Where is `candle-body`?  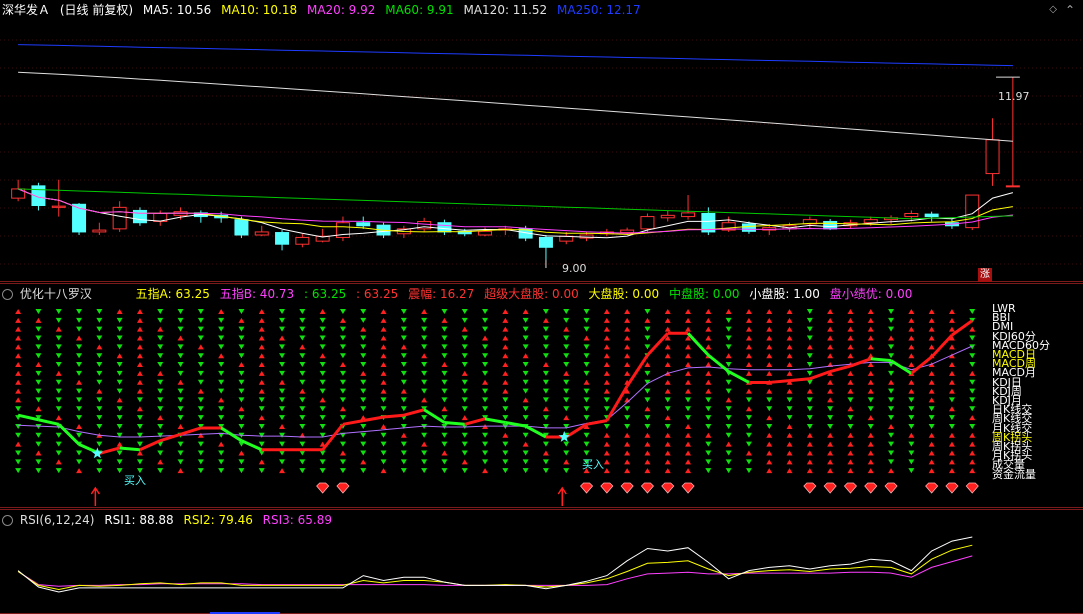 candle-body is located at coordinates (302, 240).